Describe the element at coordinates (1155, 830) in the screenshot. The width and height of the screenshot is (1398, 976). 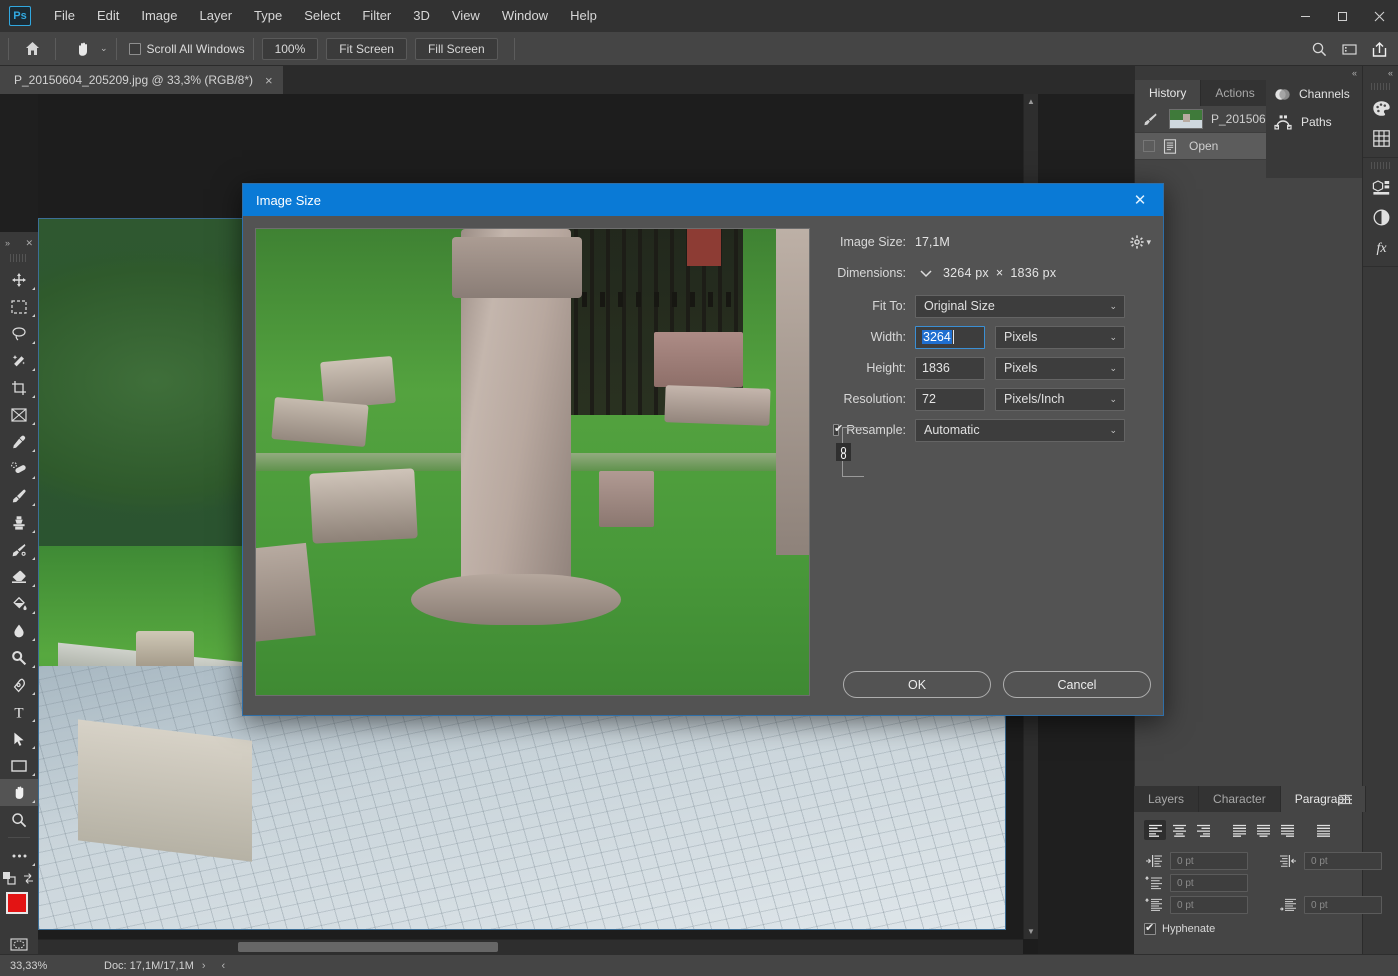
I see `align-left-button` at that location.